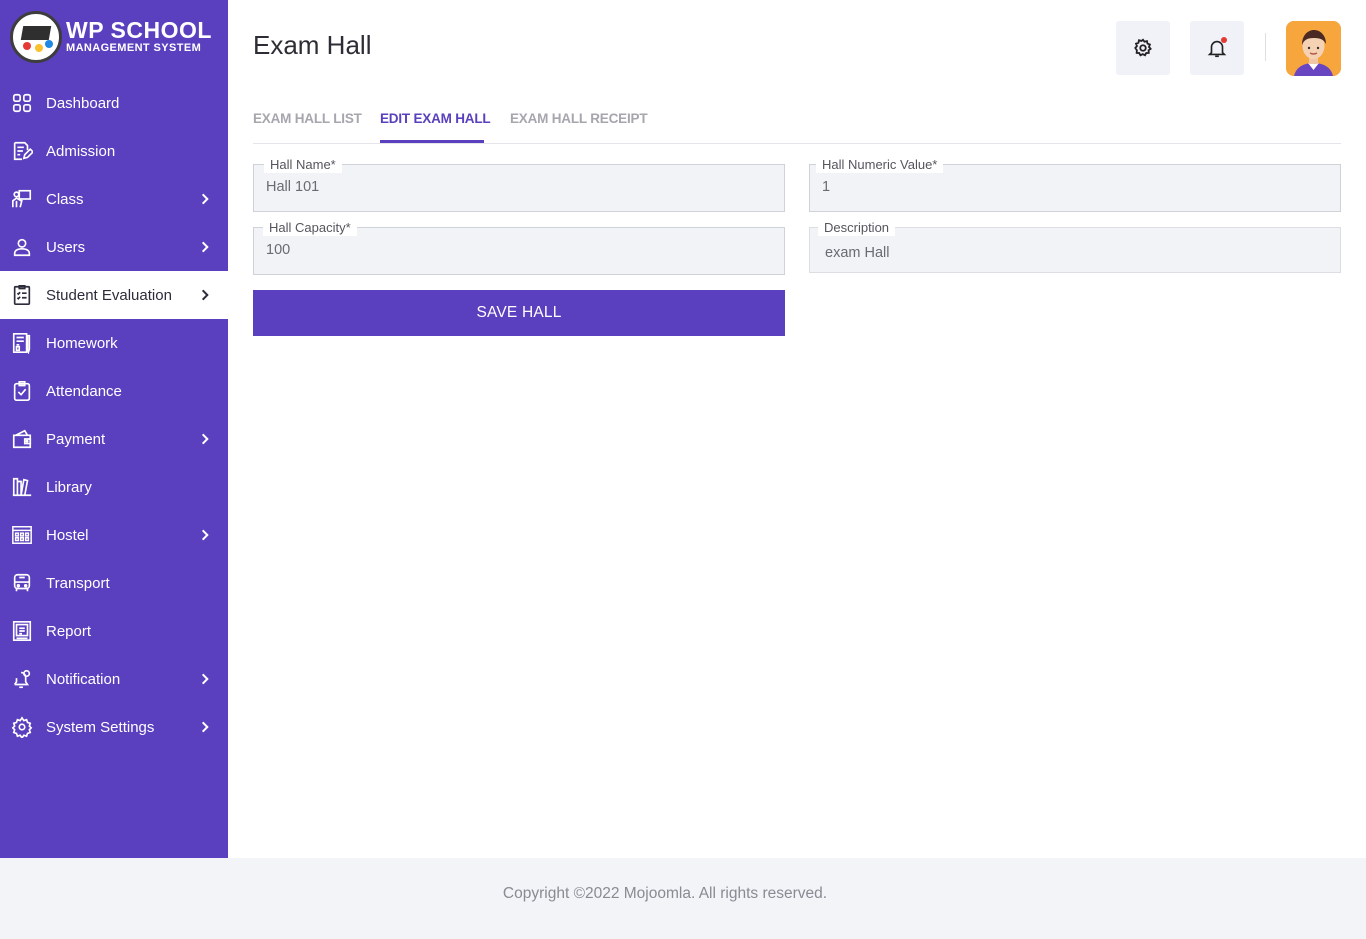  I want to click on evaluation-icon, so click(22, 295).